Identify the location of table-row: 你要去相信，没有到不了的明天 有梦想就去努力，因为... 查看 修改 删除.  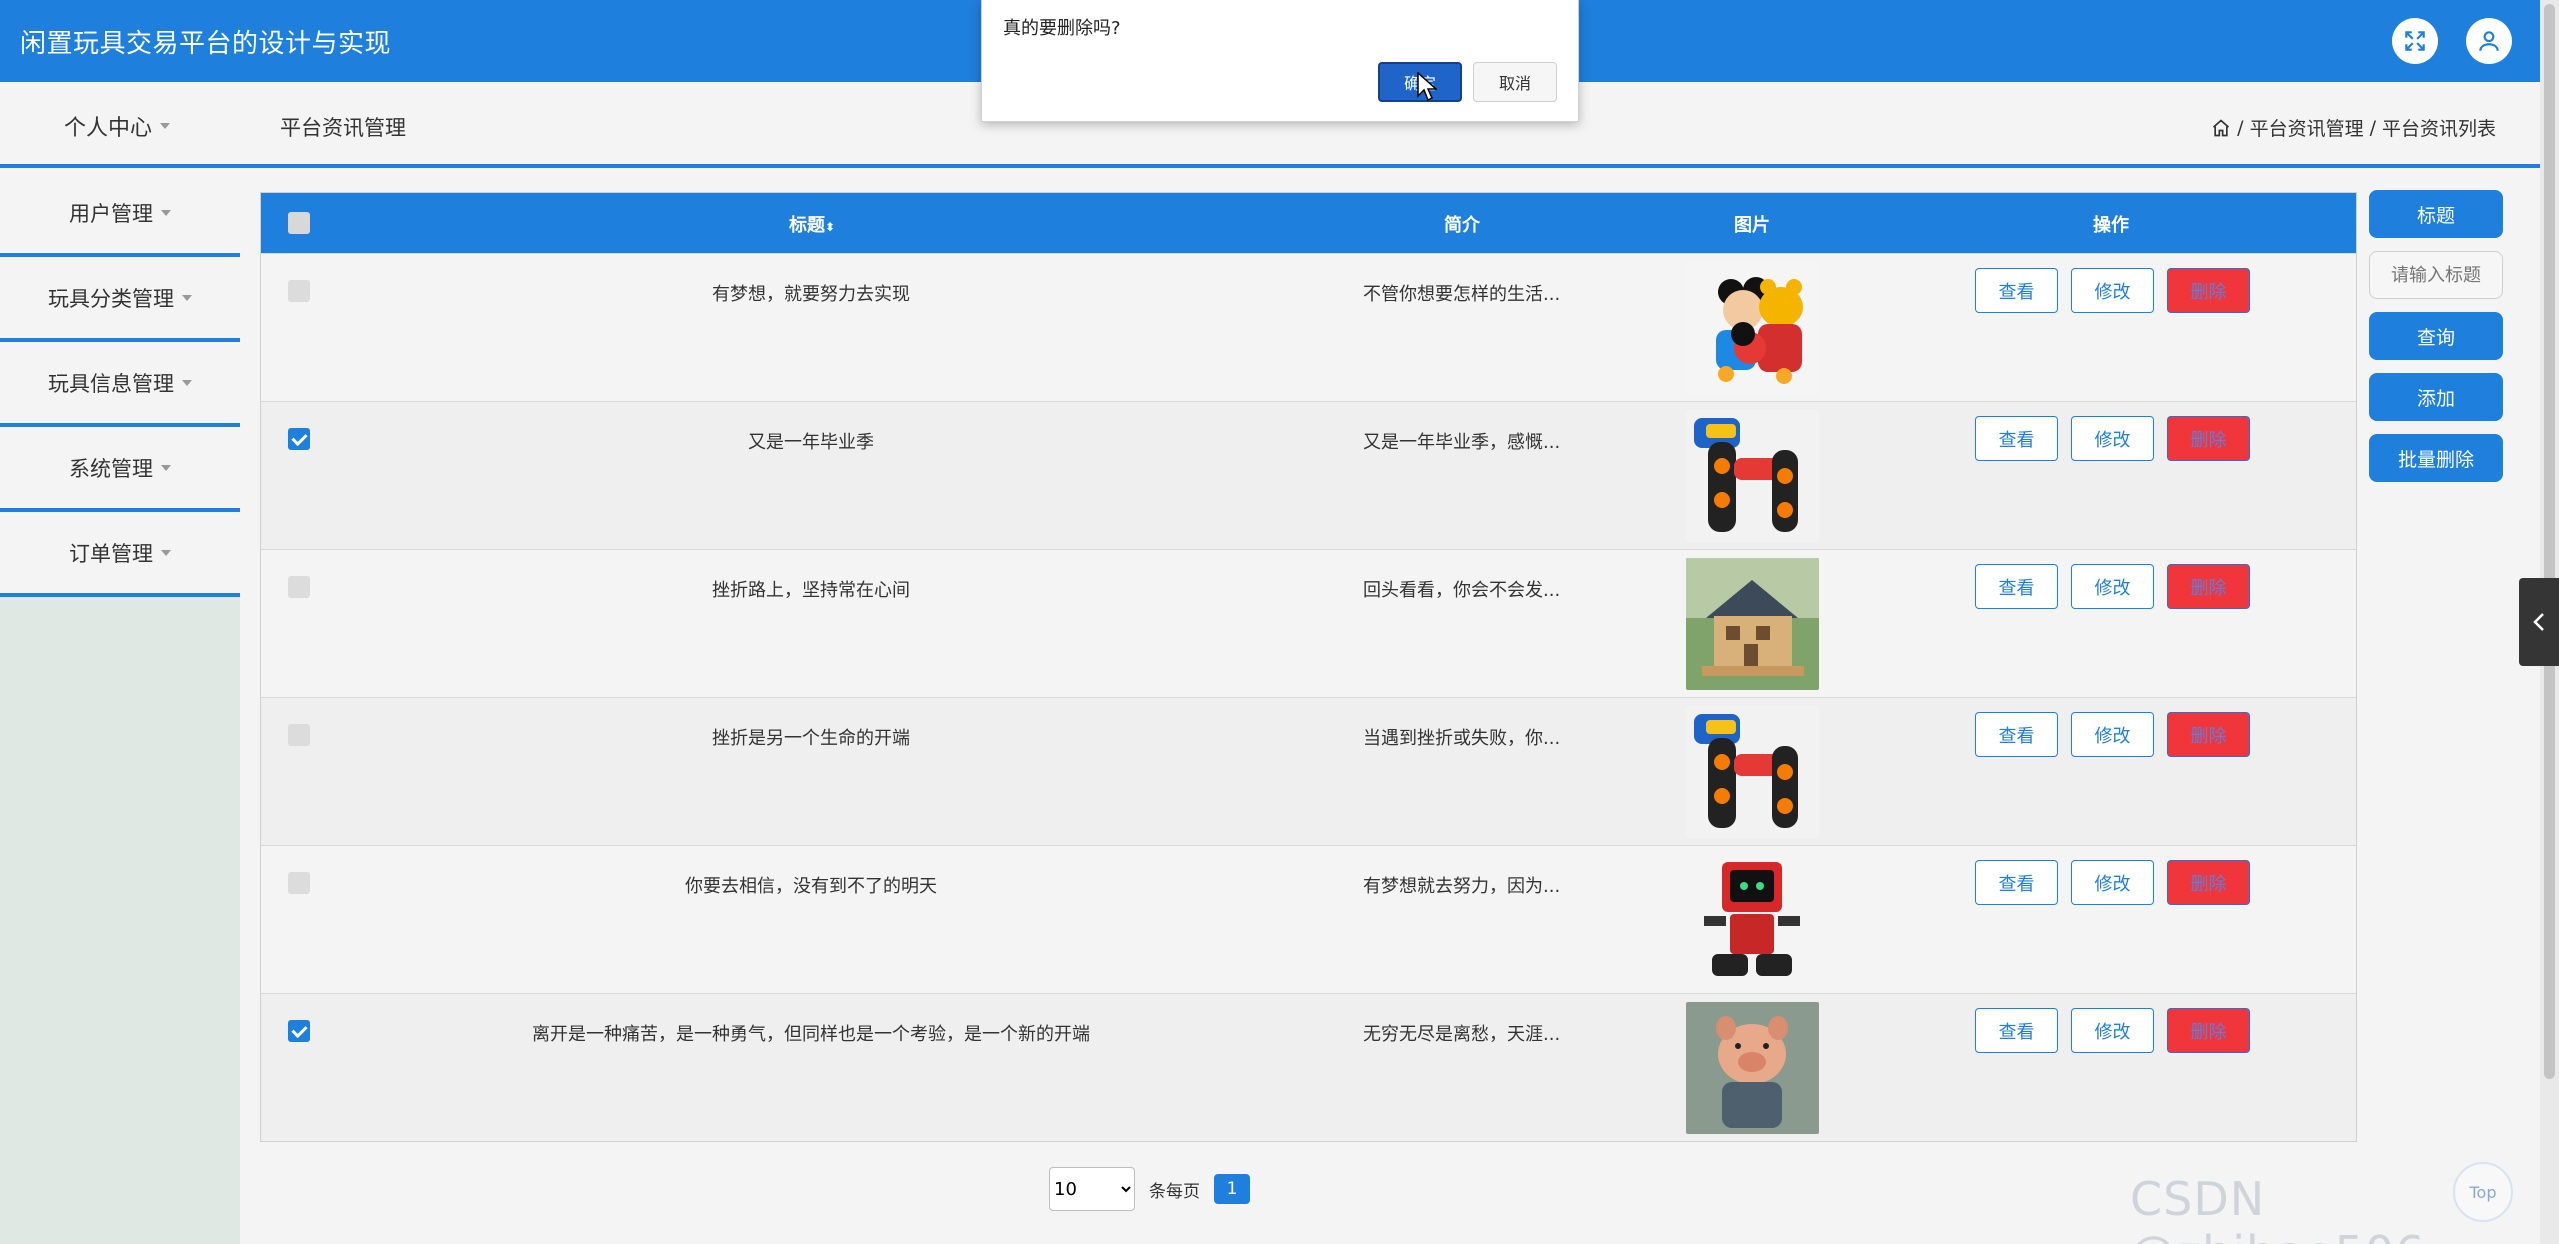
(1308, 919).